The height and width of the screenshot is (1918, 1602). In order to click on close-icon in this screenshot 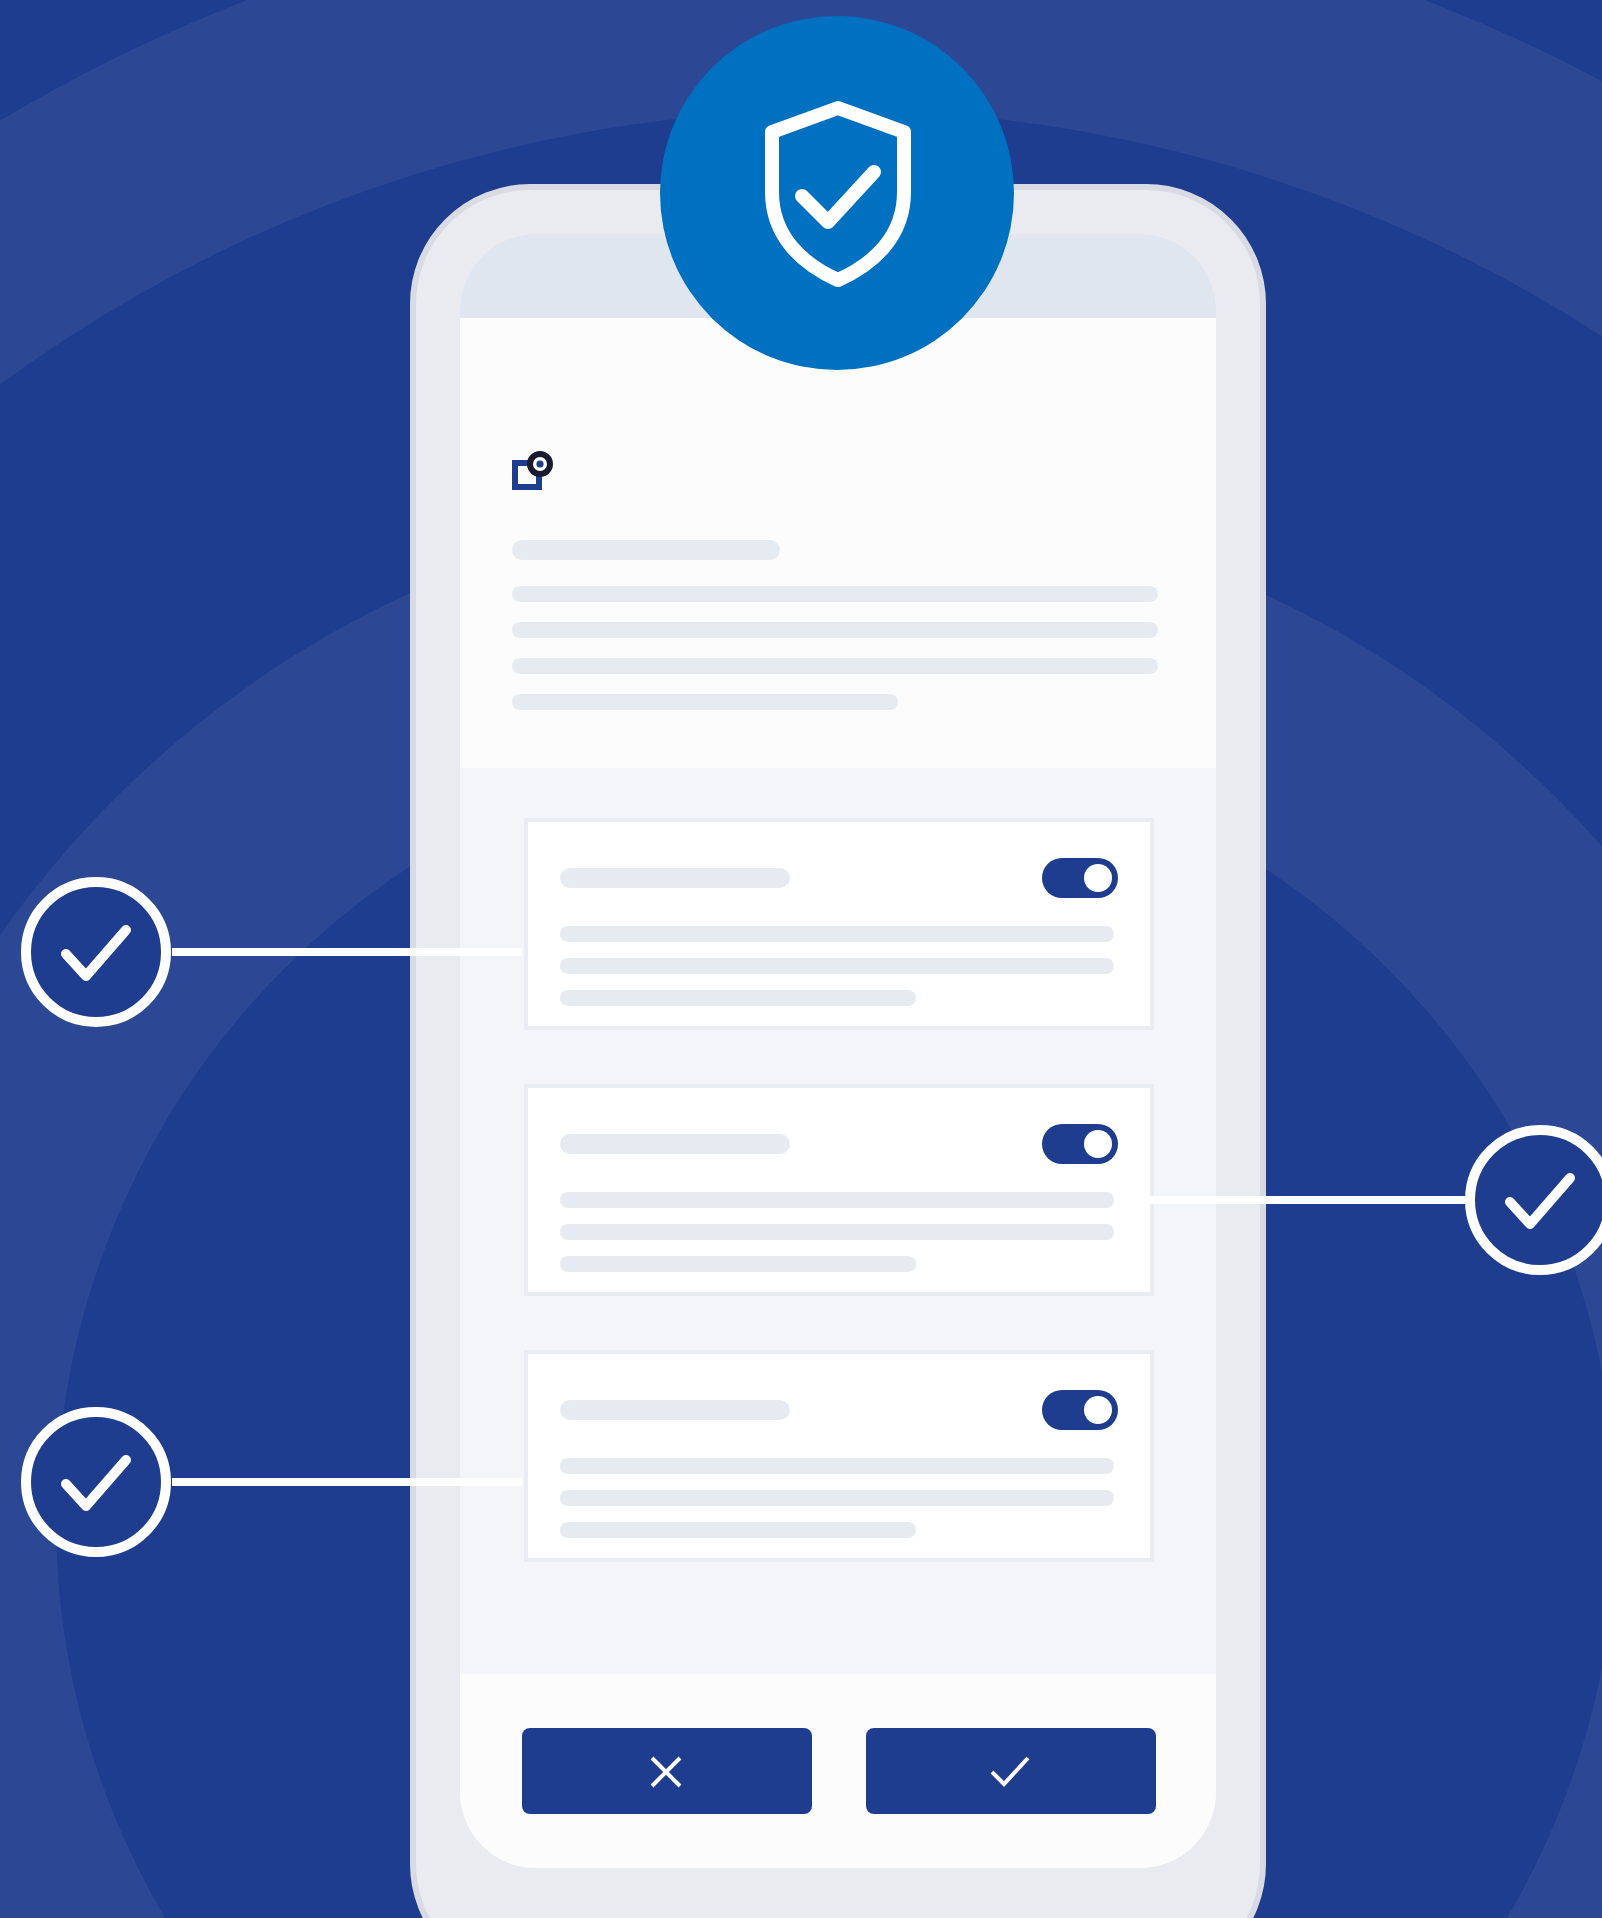, I will do `click(666, 1771)`.